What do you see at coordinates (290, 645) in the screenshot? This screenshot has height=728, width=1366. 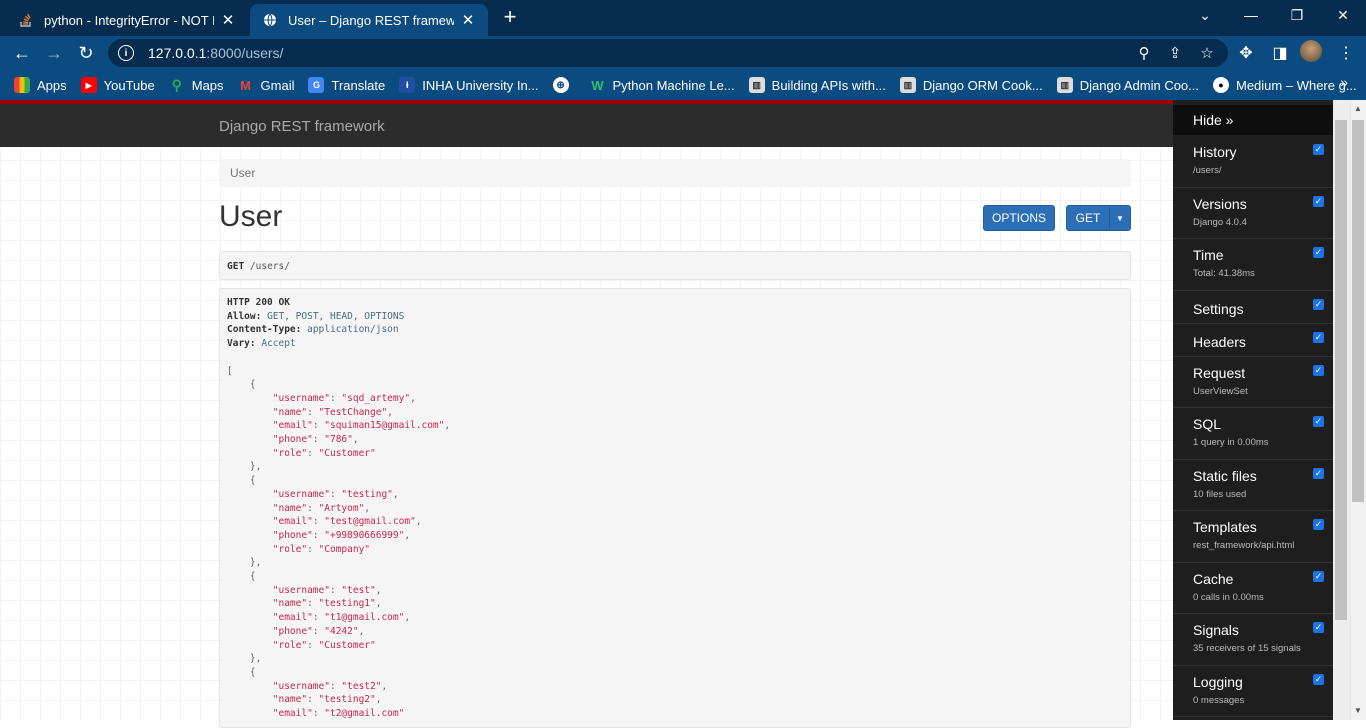 I see `json-key: "role"` at bounding box center [290, 645].